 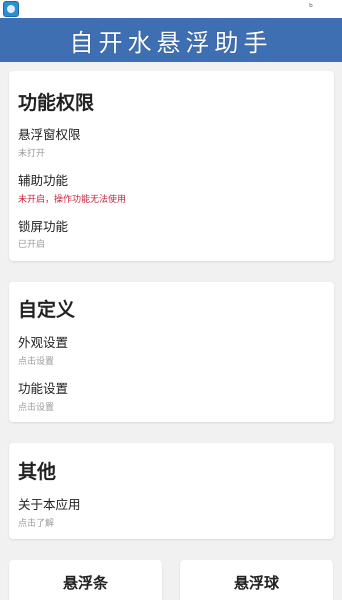 I want to click on function-settings-hint: 点击设置, so click(x=36, y=408).